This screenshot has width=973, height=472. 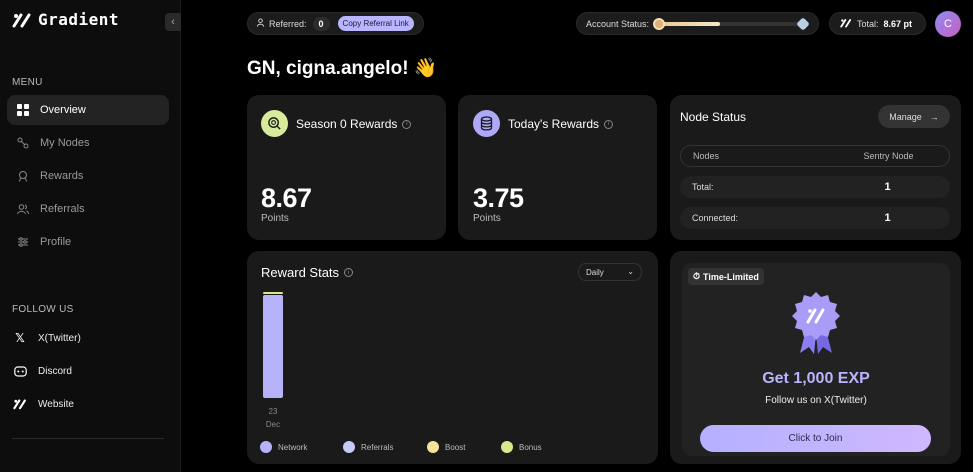 What do you see at coordinates (88, 209) in the screenshot?
I see `sidebar-item-referrals: Referrals` at bounding box center [88, 209].